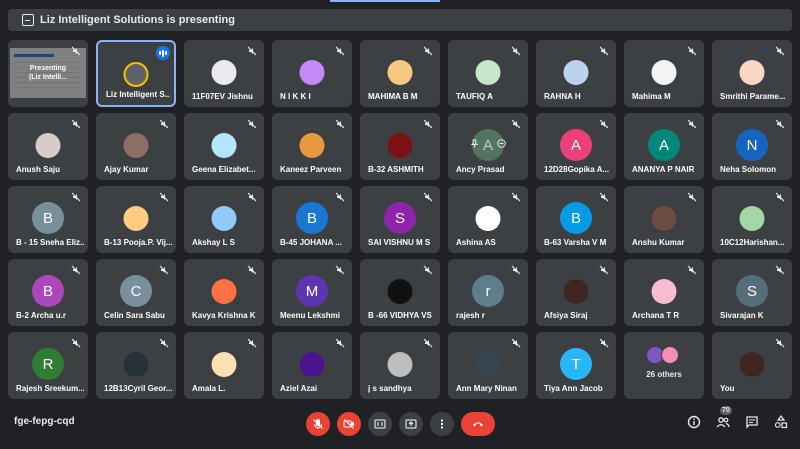 The width and height of the screenshot is (800, 449). Describe the element at coordinates (349, 424) in the screenshot. I see `camera-toggle-button` at that location.